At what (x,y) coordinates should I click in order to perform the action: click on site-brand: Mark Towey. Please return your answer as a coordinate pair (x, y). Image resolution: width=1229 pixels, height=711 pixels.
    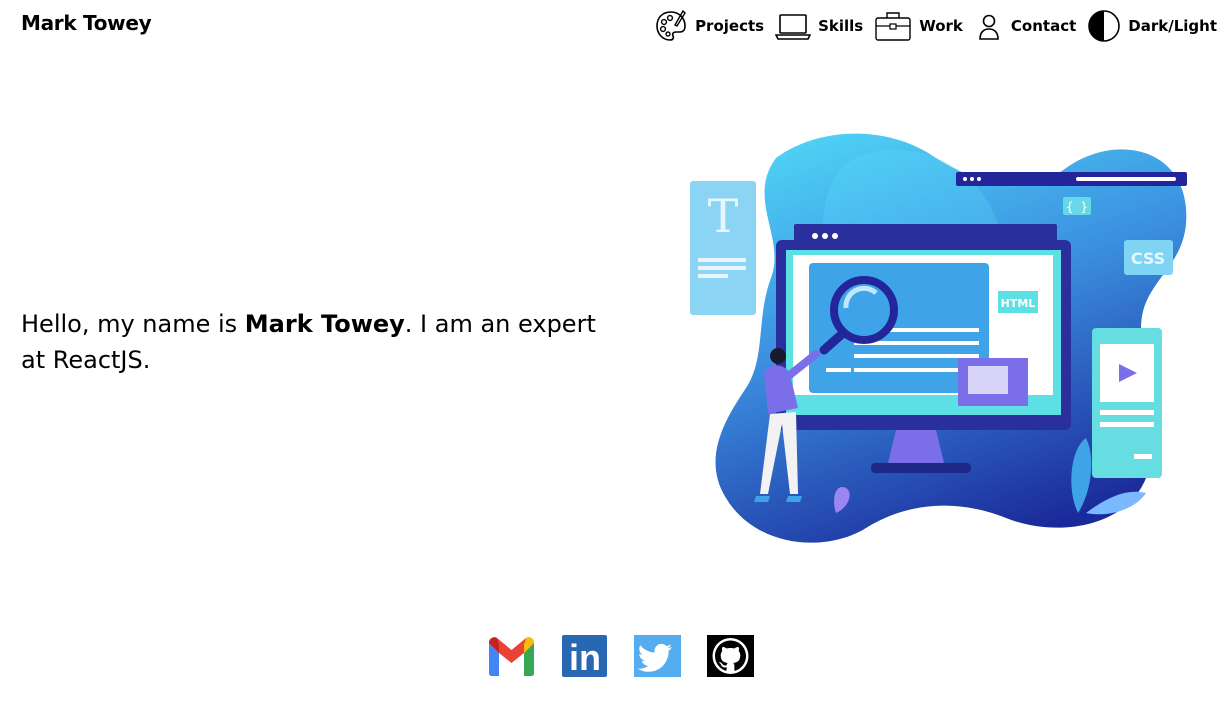
    Looking at the image, I should click on (86, 23).